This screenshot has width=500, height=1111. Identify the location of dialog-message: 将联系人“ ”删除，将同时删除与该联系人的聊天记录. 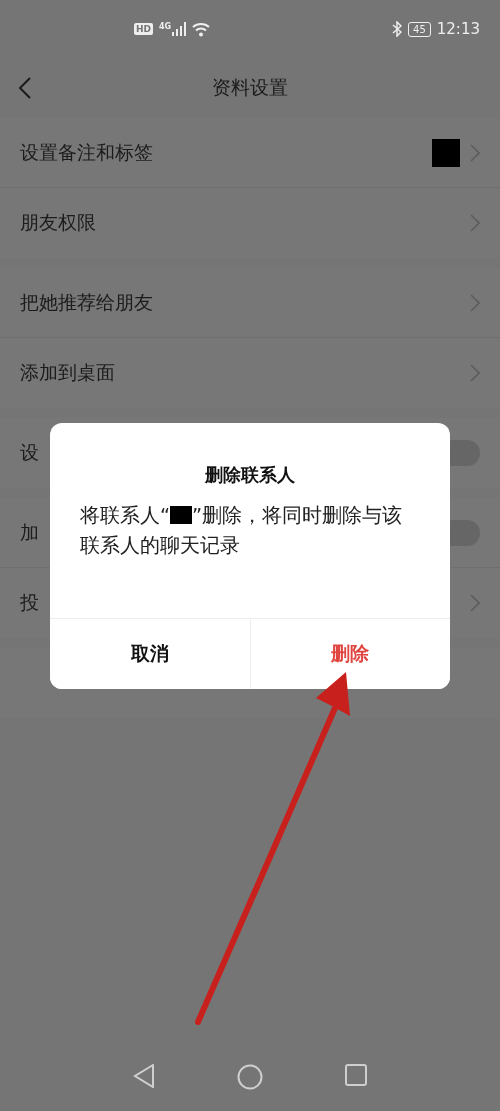
(242, 531).